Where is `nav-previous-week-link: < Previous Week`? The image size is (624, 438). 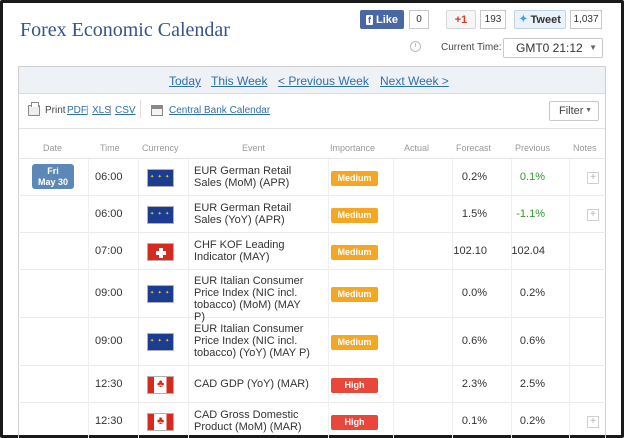
nav-previous-week-link: < Previous Week is located at coordinates (323, 81).